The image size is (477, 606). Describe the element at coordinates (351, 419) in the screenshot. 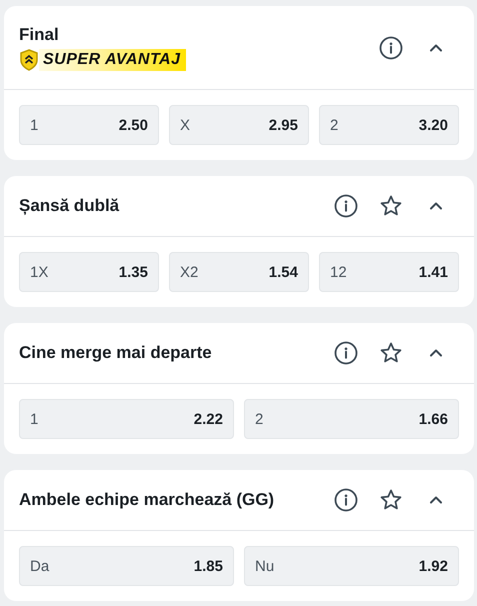

I see `odds-button: 2 1.66` at that location.